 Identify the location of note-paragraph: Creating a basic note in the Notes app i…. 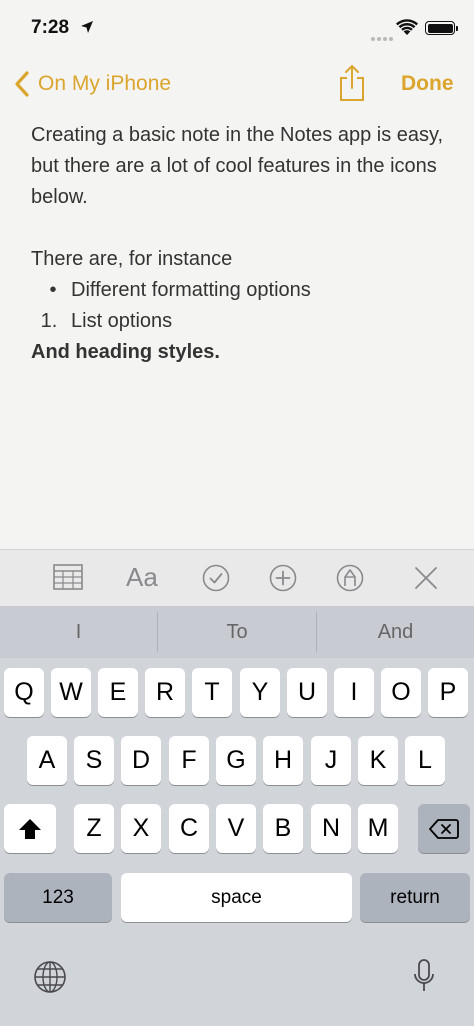
(237, 166).